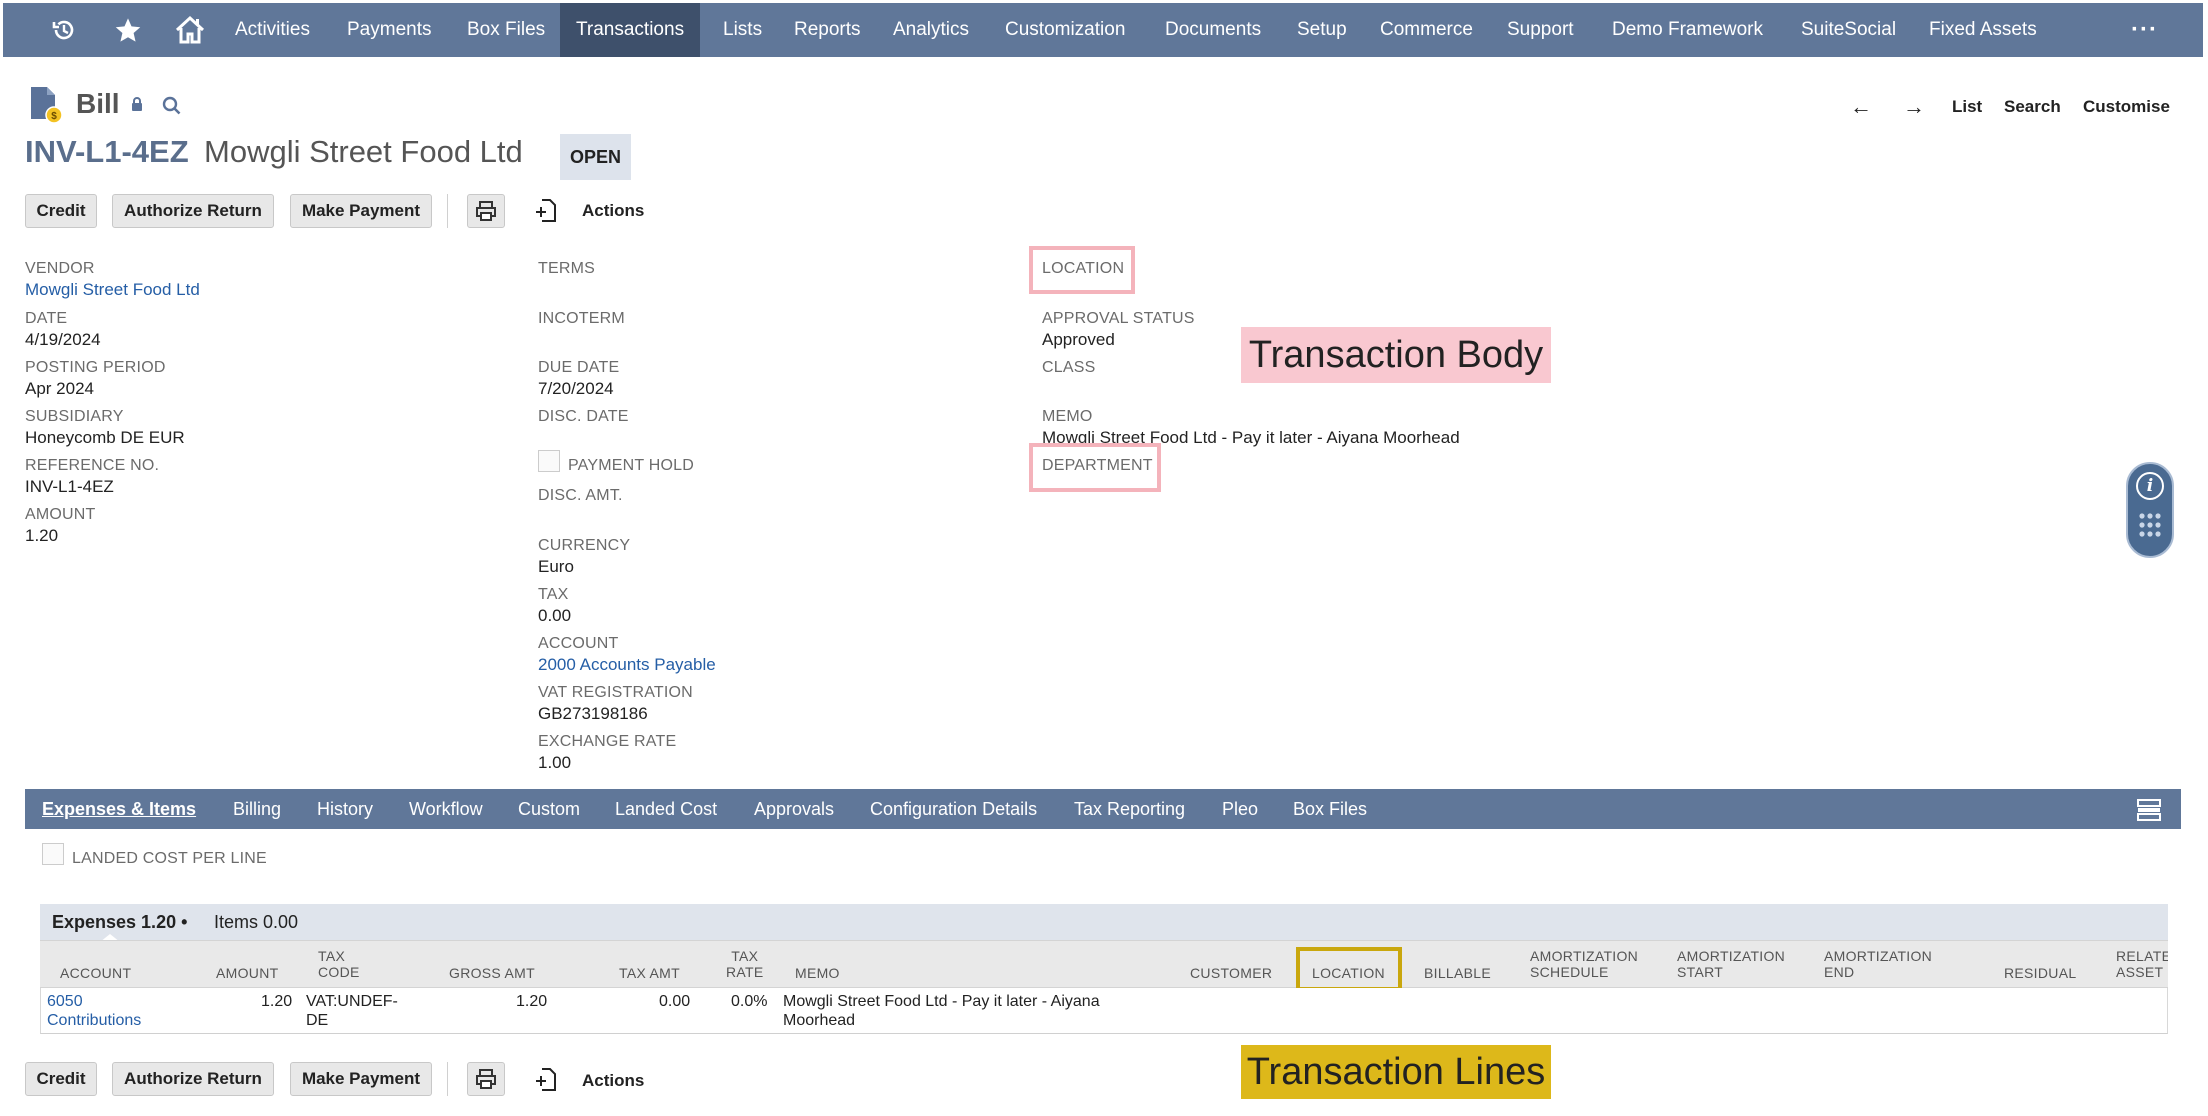 The width and height of the screenshot is (2208, 1116). What do you see at coordinates (172, 106) in the screenshot?
I see `search-icon` at bounding box center [172, 106].